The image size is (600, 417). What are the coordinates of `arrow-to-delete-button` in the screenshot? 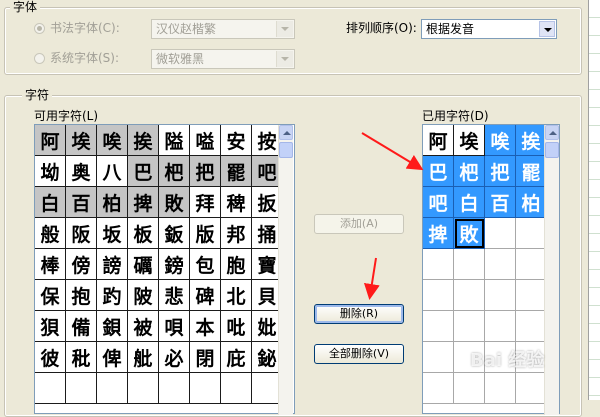 It's located at (371, 278).